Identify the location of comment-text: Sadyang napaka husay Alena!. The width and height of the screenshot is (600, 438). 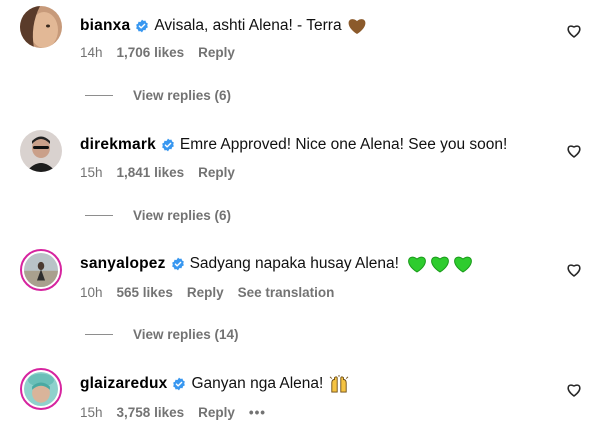
(294, 263).